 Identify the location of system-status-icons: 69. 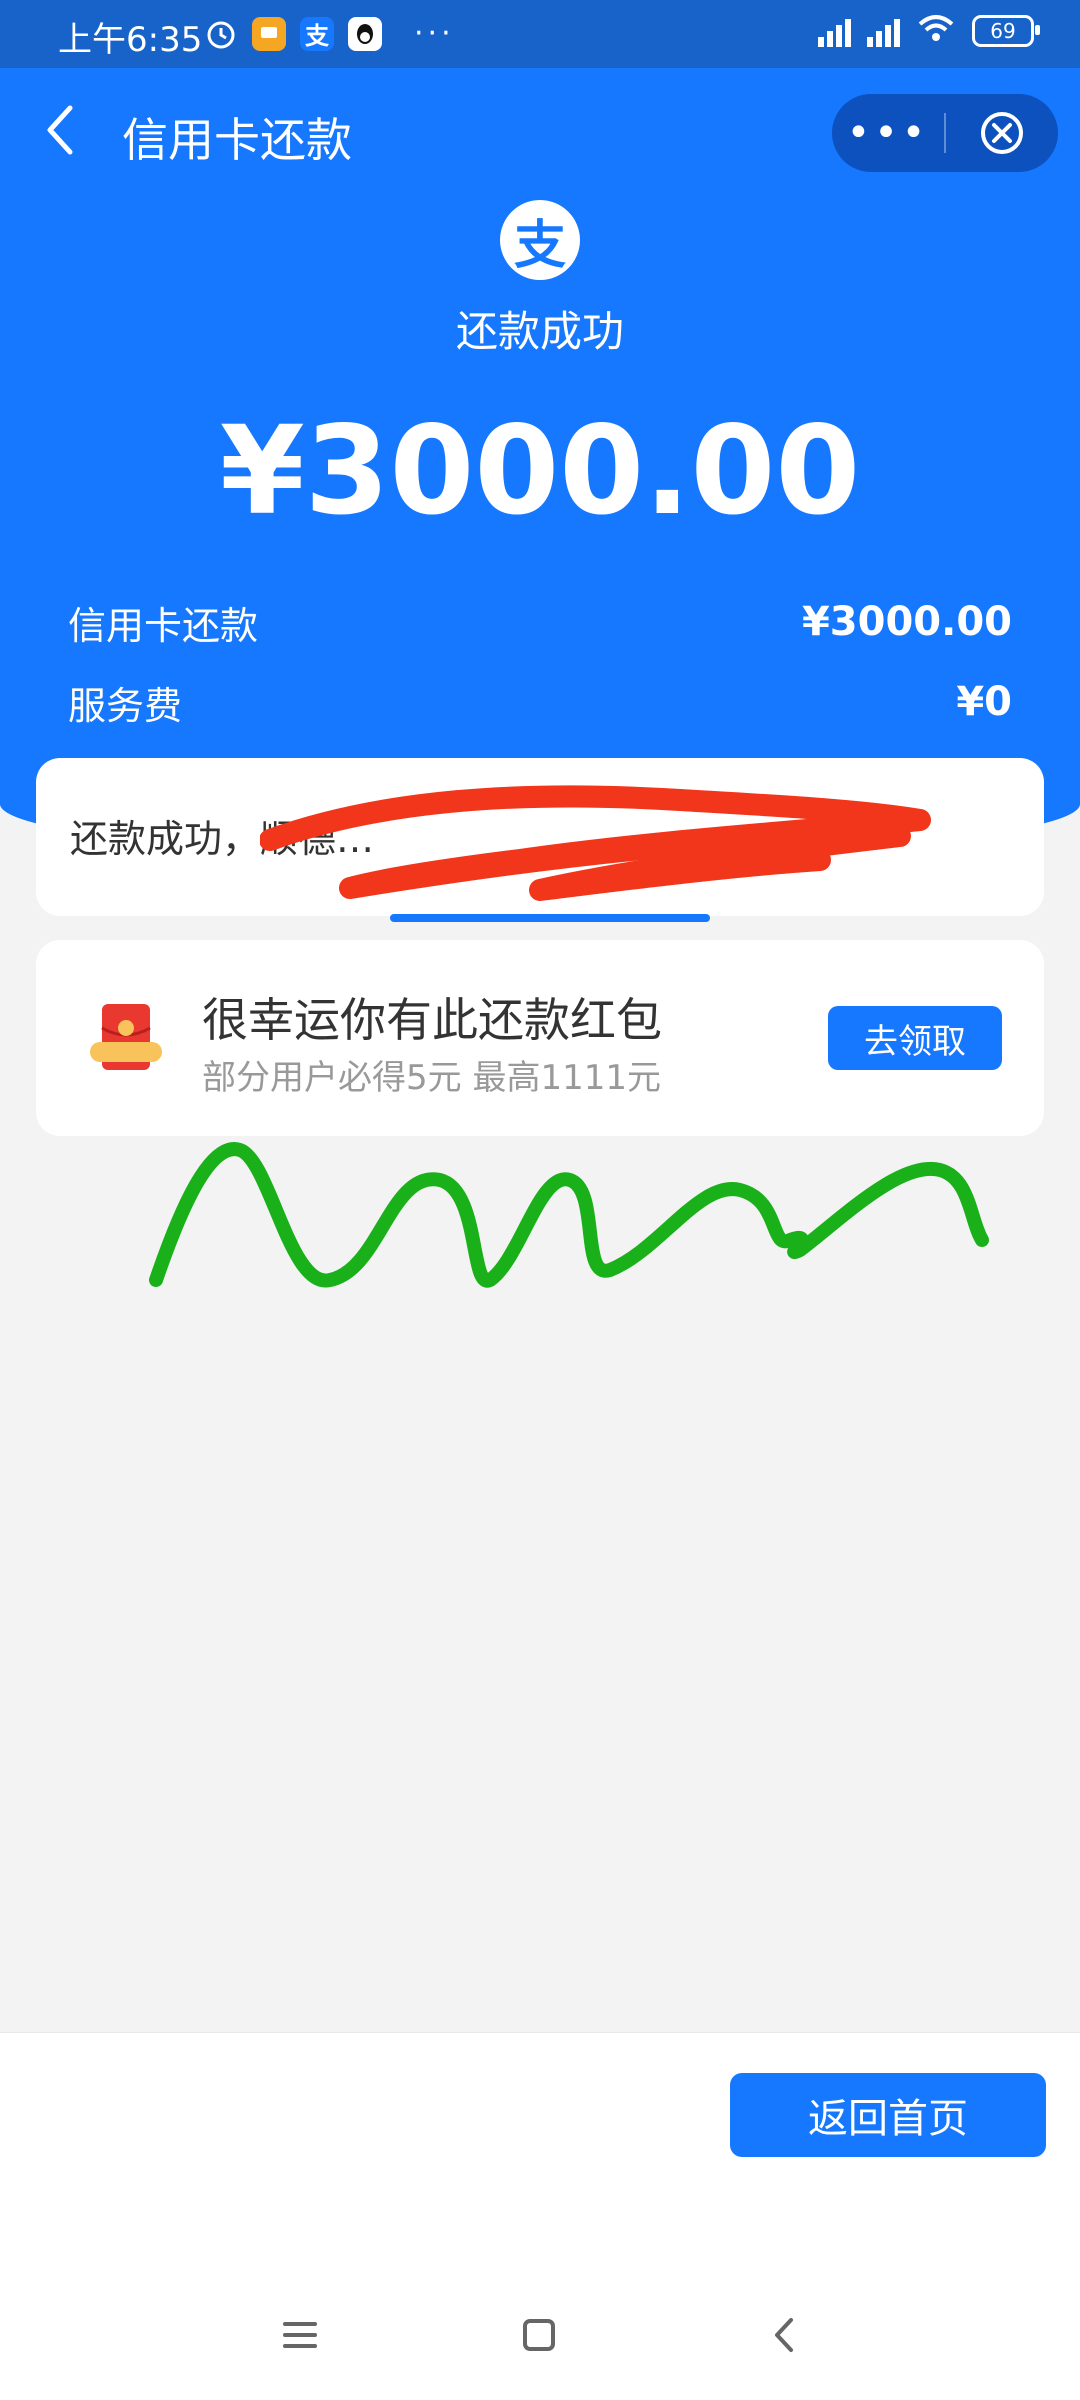
(929, 31).